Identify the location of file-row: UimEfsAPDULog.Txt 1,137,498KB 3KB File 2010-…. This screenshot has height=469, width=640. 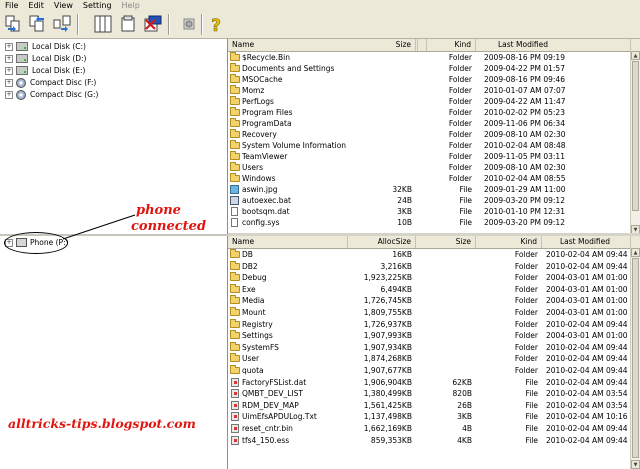
(434, 416).